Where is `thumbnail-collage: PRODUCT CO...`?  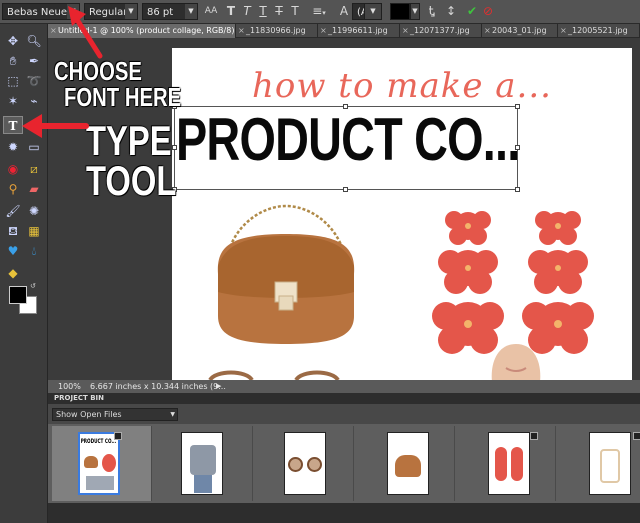
thumbnail-collage: PRODUCT CO... is located at coordinates (102, 463).